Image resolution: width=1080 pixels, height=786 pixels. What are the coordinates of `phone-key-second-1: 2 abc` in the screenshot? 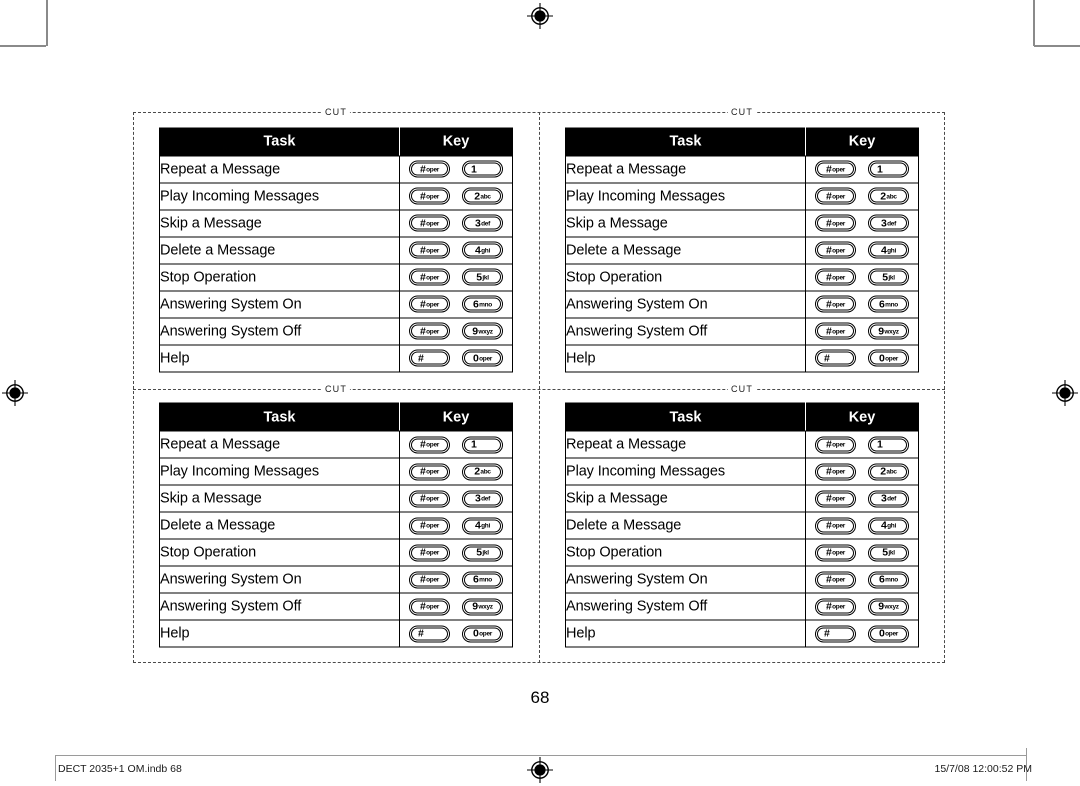 It's located at (482, 196).